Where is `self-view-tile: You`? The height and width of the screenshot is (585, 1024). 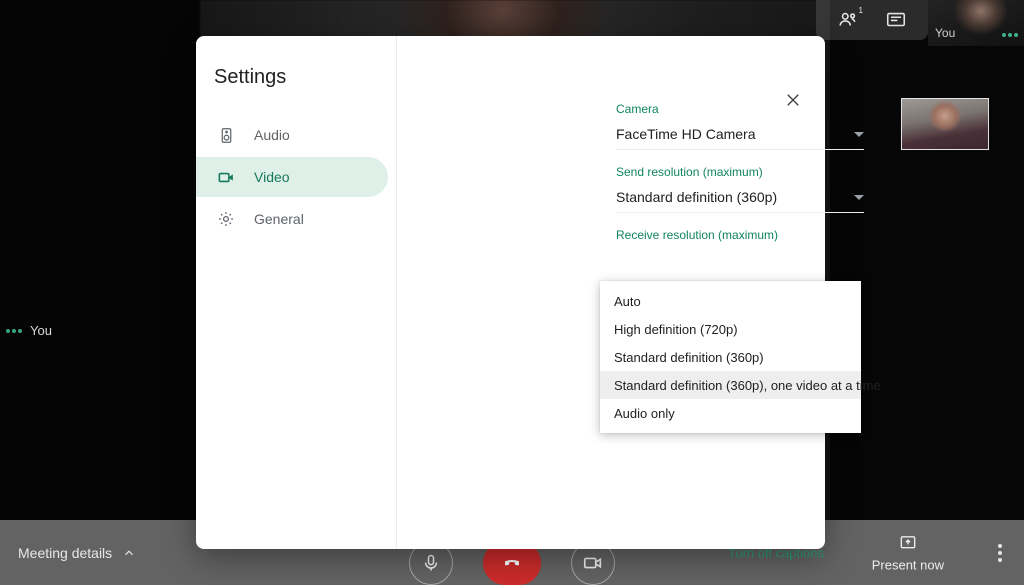 self-view-tile: You is located at coordinates (976, 23).